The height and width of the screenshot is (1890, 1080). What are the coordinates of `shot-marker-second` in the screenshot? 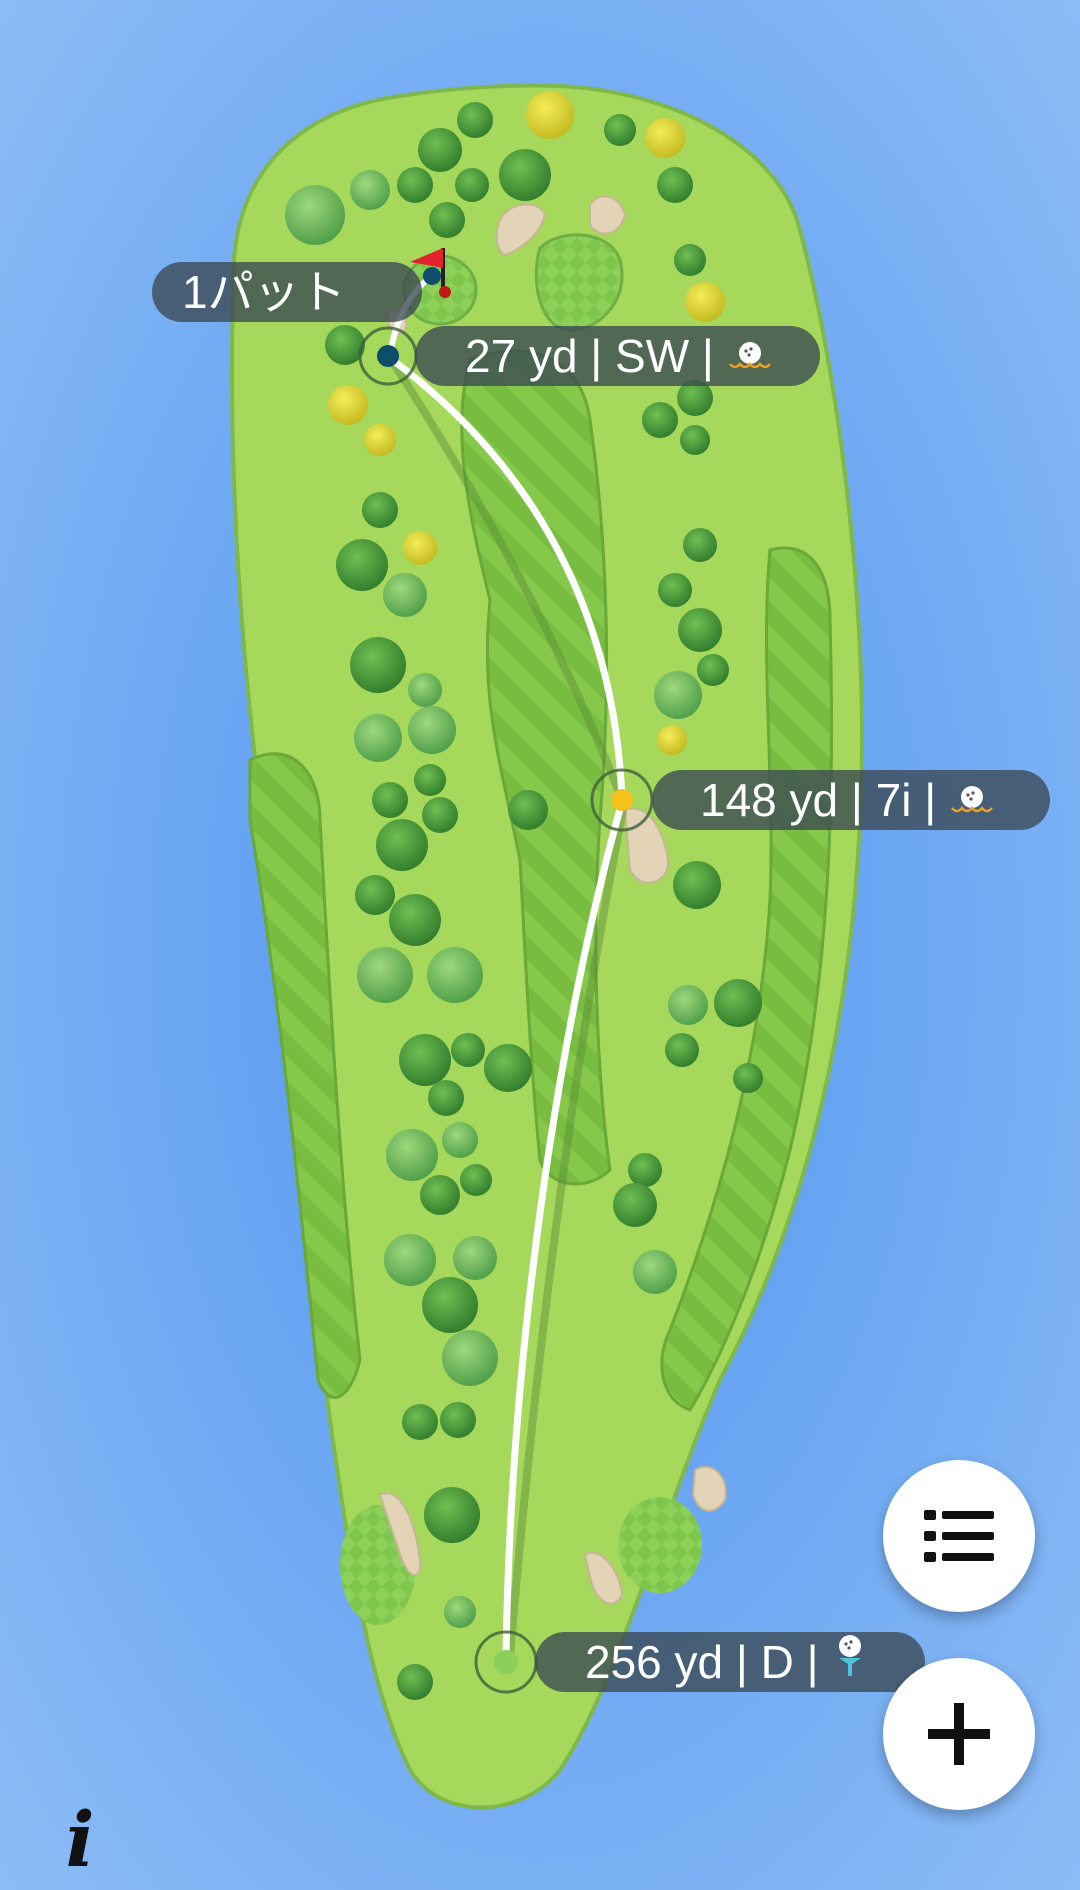 It's located at (622, 800).